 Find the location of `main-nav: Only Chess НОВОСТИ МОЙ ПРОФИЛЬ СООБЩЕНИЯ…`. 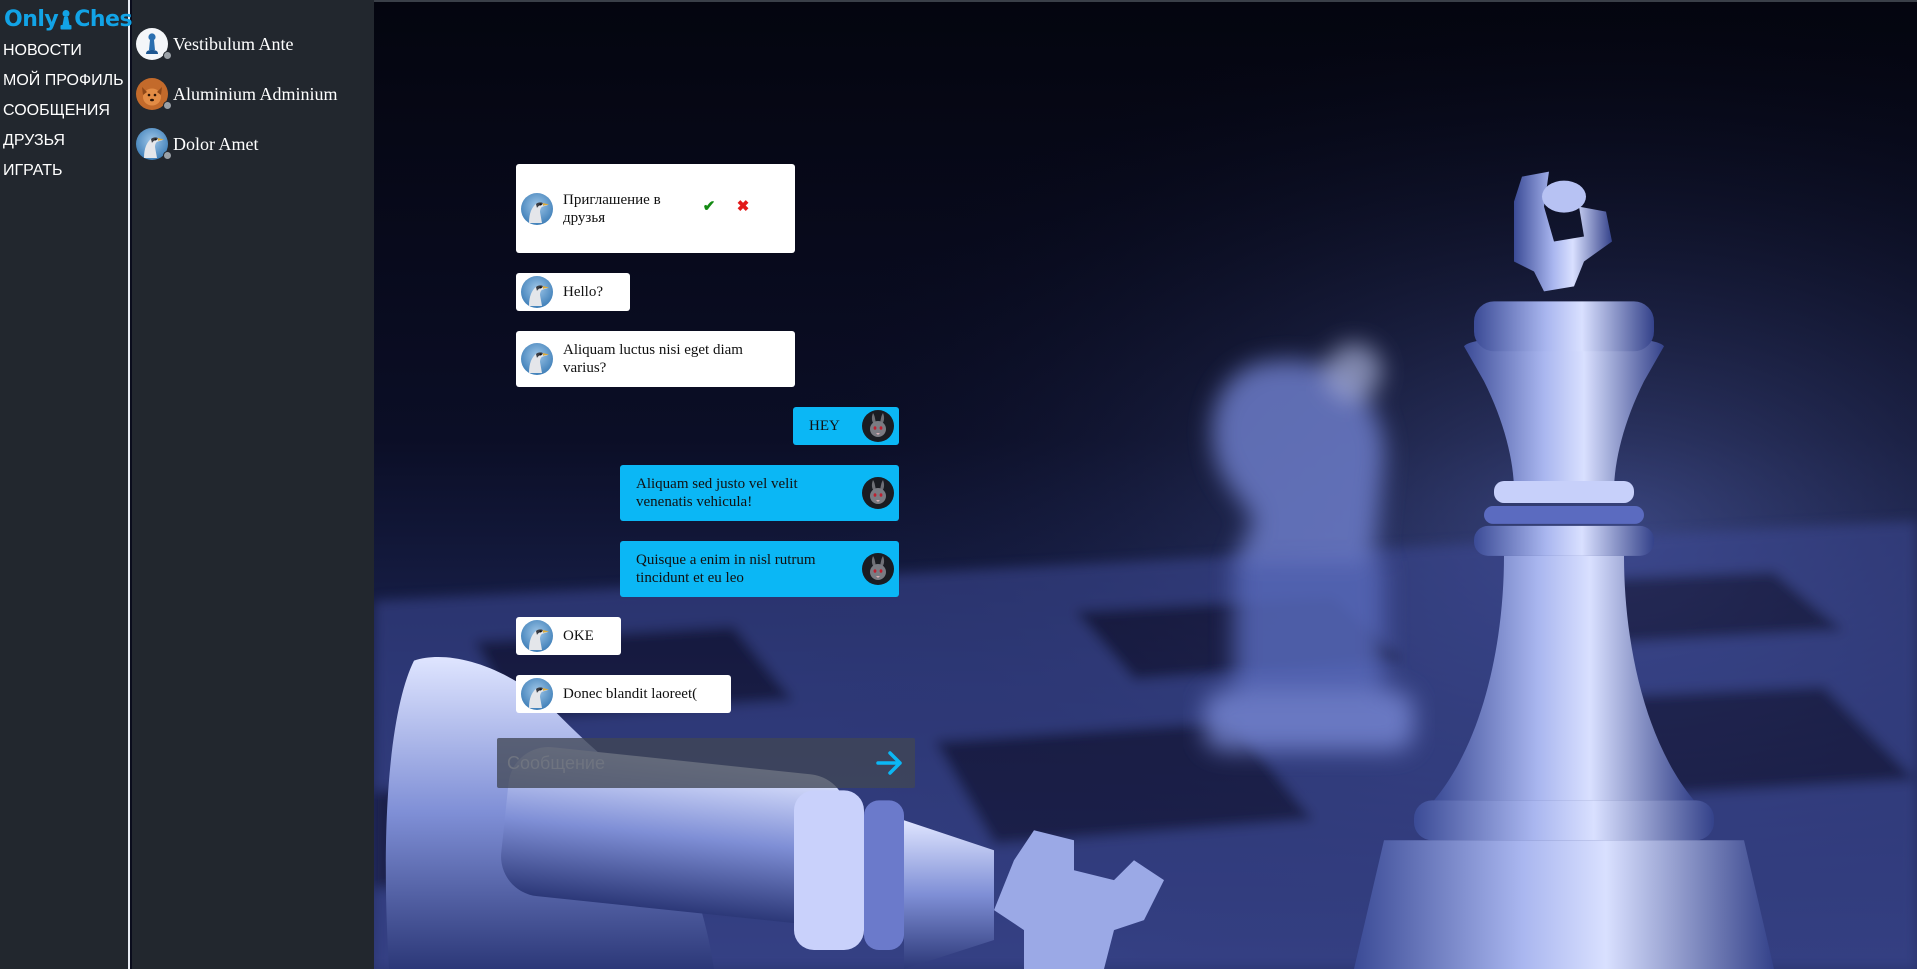

main-nav: Only Chess НОВОСТИ МОЙ ПРОФИЛЬ СООБЩЕНИЯ… is located at coordinates (72, 484).